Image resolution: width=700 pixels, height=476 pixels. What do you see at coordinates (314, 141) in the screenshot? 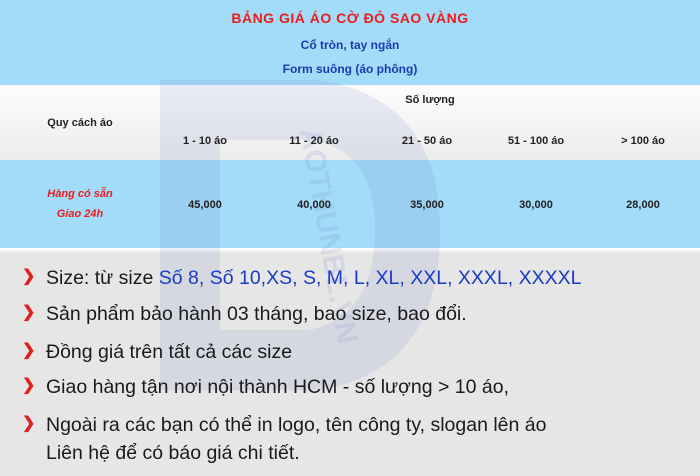
I see `column-header-2: 11 - 20 áo` at bounding box center [314, 141].